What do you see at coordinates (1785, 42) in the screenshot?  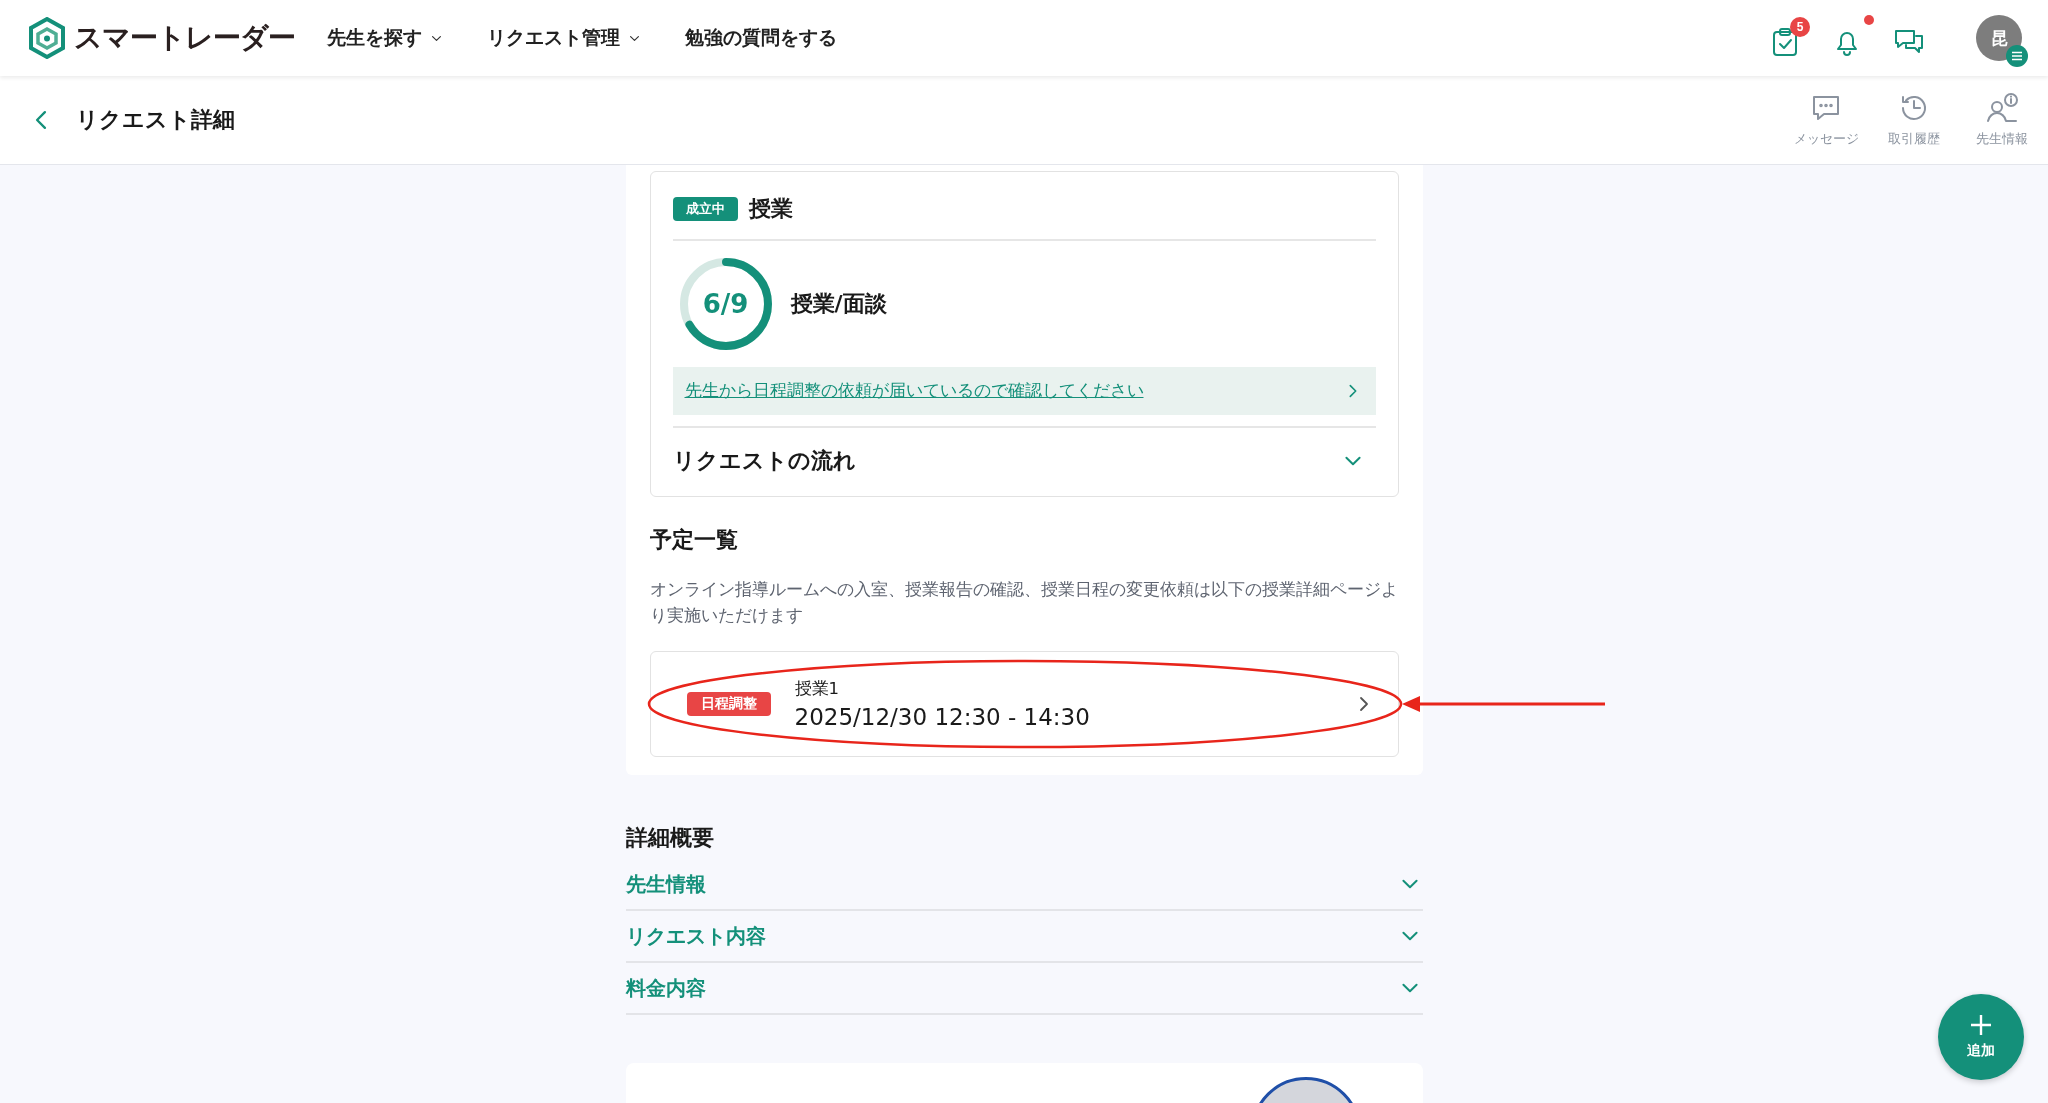 I see `clipboard-check-icon` at bounding box center [1785, 42].